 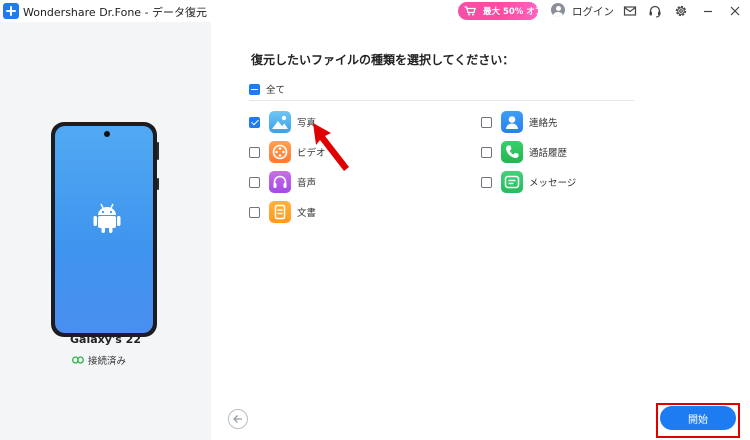 What do you see at coordinates (512, 122) in the screenshot?
I see `contacts-icon` at bounding box center [512, 122].